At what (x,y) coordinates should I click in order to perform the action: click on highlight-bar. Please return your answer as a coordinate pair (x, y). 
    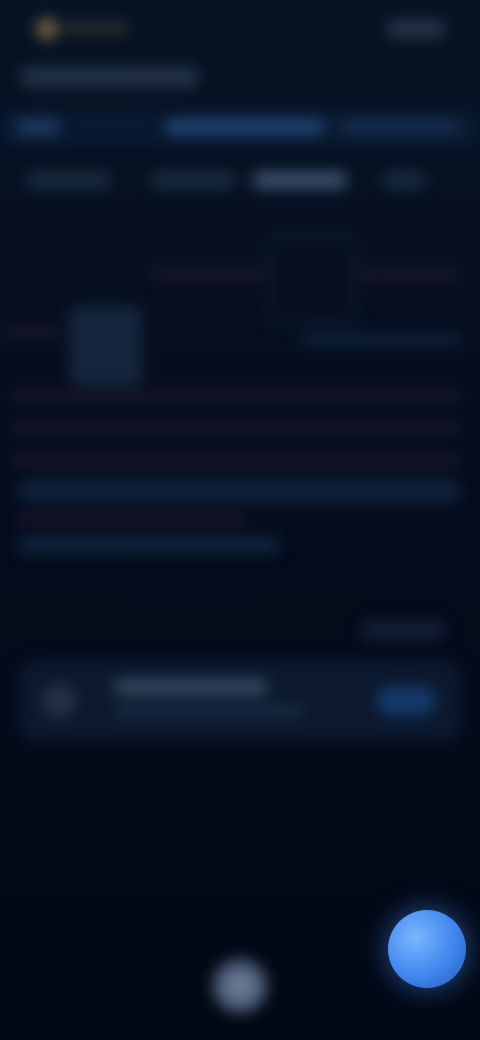
    Looking at the image, I should click on (239, 491).